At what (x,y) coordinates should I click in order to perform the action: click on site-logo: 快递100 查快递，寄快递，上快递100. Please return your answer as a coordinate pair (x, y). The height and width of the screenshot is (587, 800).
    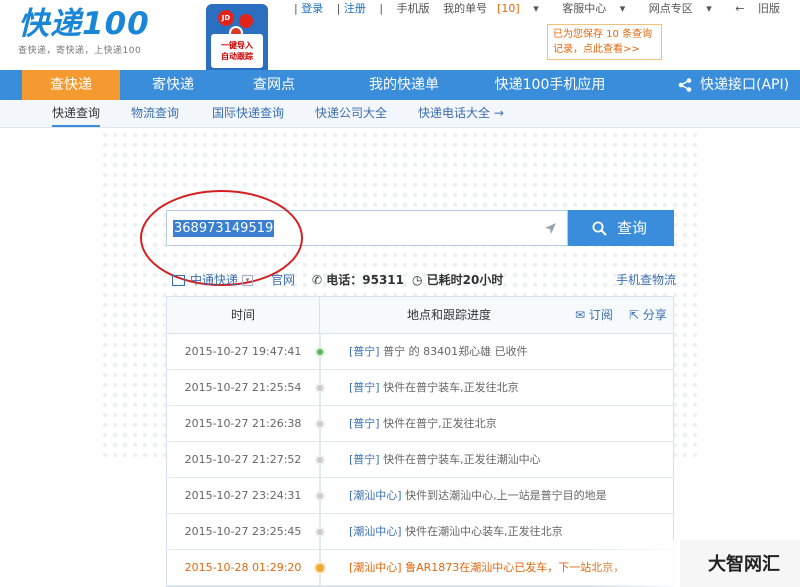
    Looking at the image, I should click on (84, 31).